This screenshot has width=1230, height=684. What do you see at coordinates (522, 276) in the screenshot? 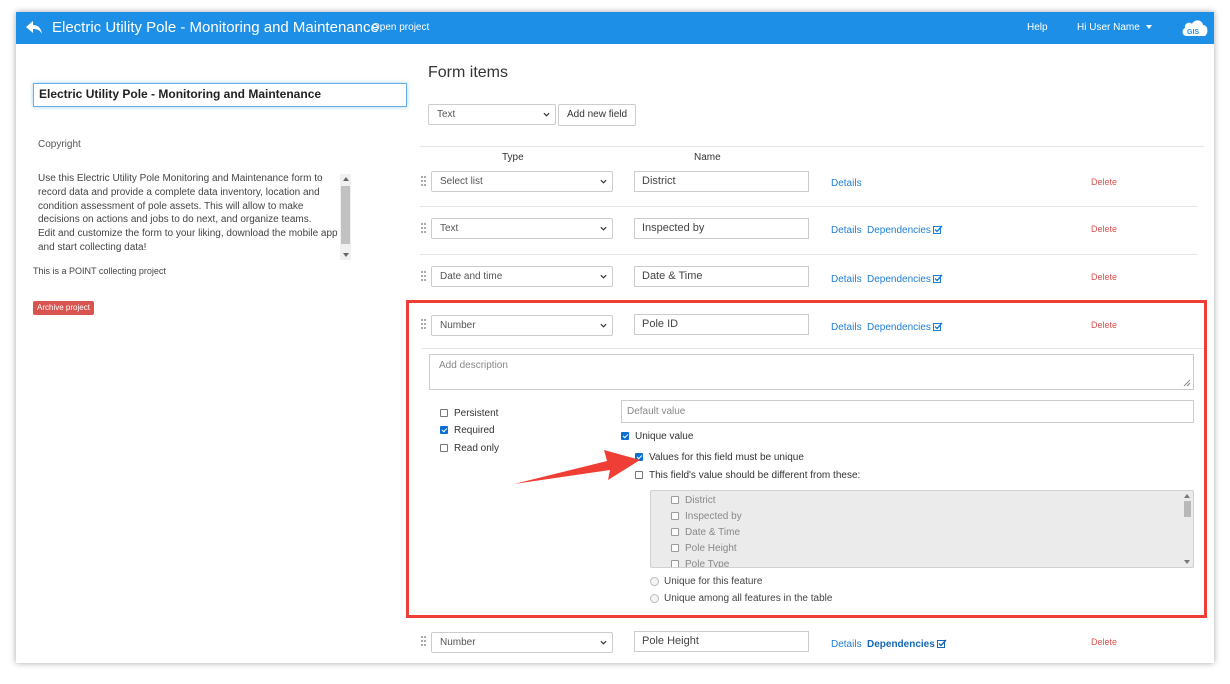
I see `field-type-select: Date and time` at bounding box center [522, 276].